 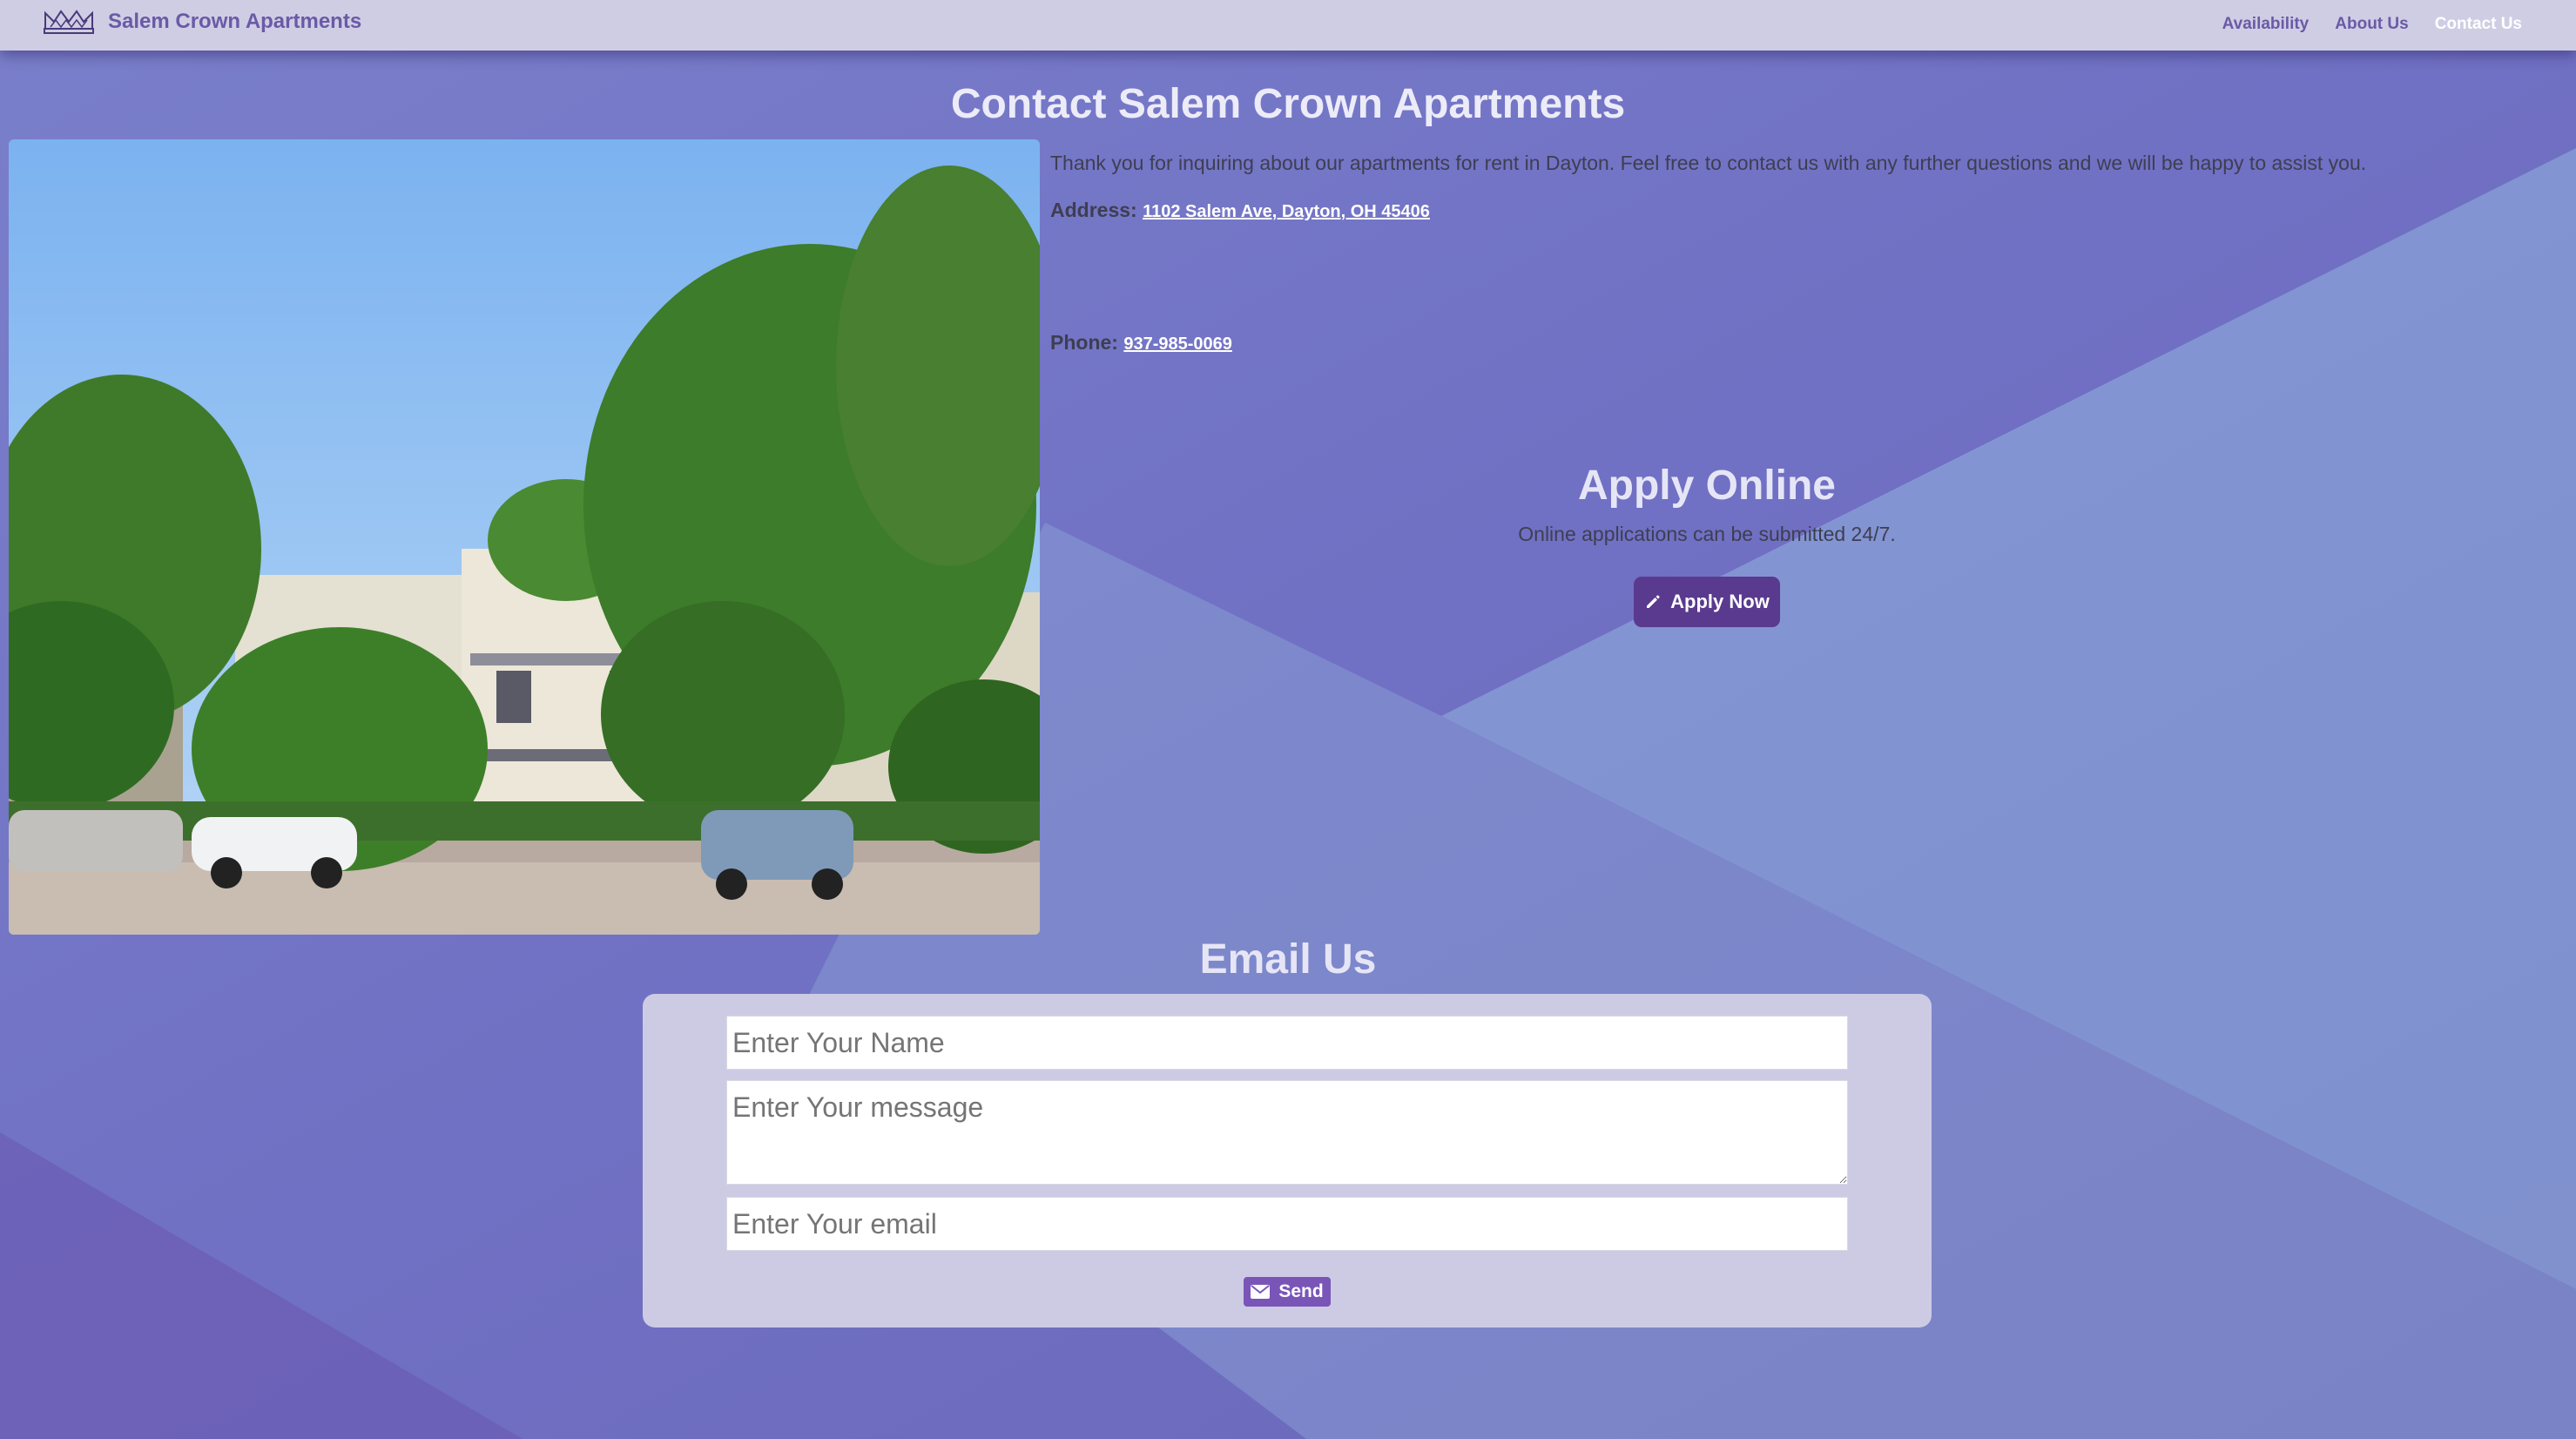 I want to click on phone-link: 937-985-0069, so click(x=1178, y=344).